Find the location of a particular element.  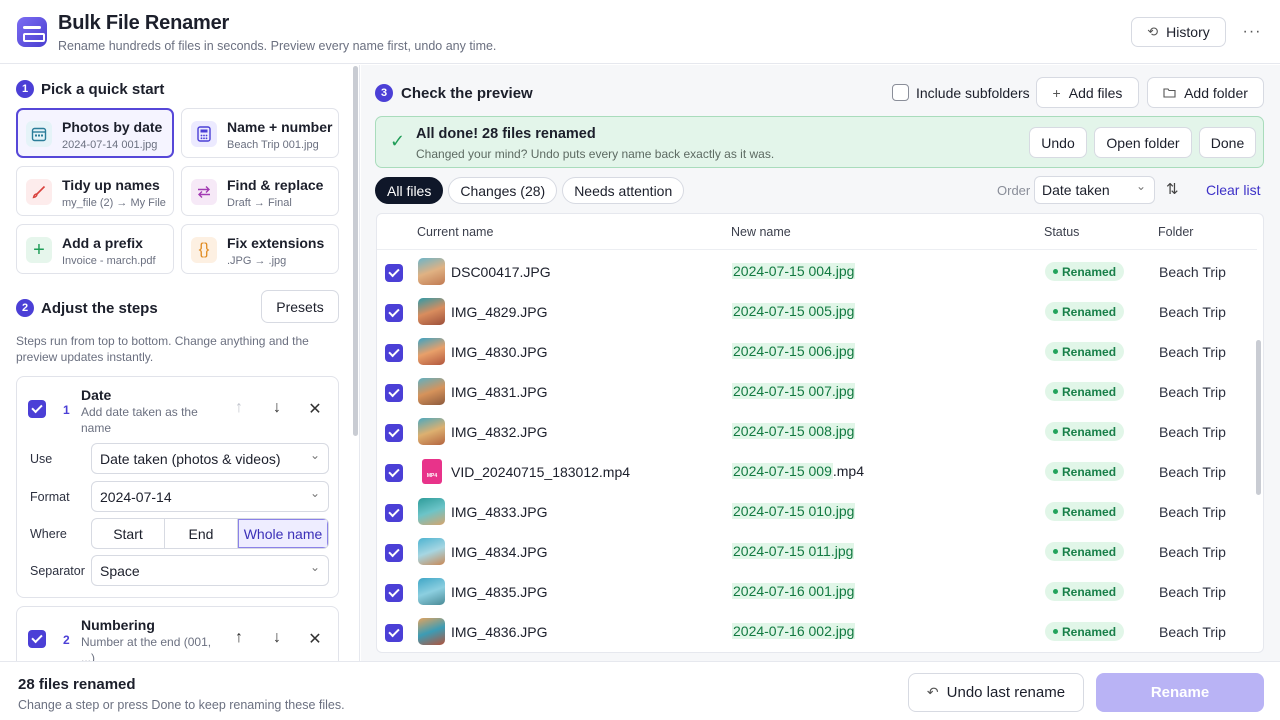

step-title: Numbering is located at coordinates (118, 625).